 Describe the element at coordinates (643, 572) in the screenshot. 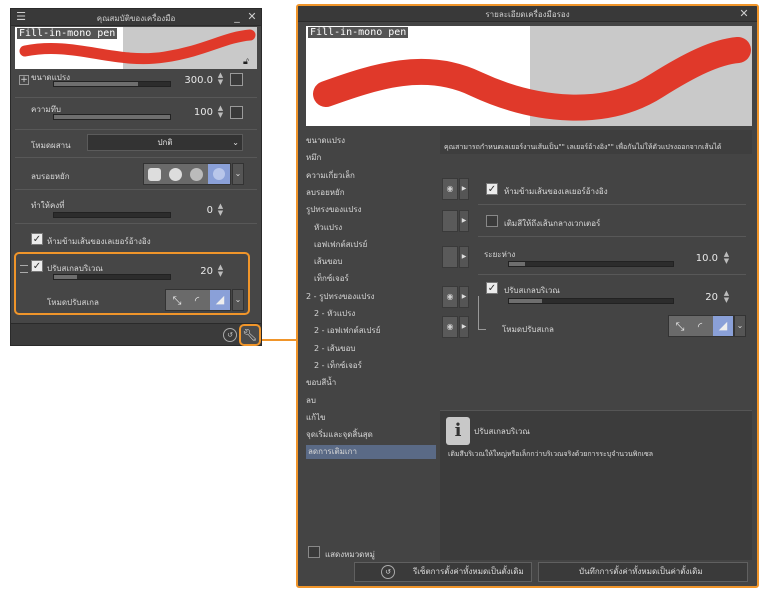

I see `register-default-button: บันทึกการตั้งค่าทั้งหมดเป็นค่าตั้งเดิม` at that location.